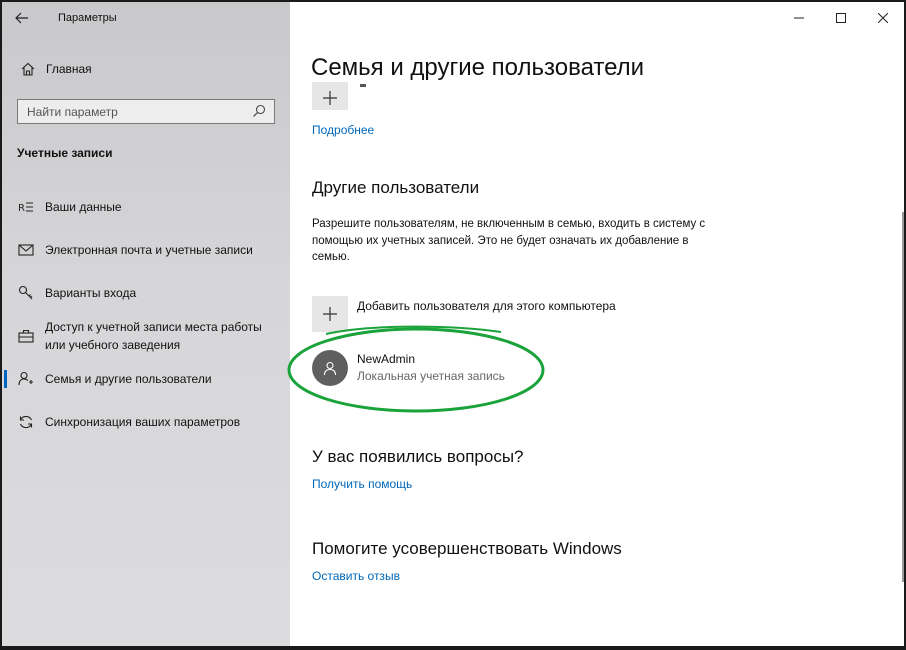 The image size is (906, 650). I want to click on window-controls, so click(841, 18).